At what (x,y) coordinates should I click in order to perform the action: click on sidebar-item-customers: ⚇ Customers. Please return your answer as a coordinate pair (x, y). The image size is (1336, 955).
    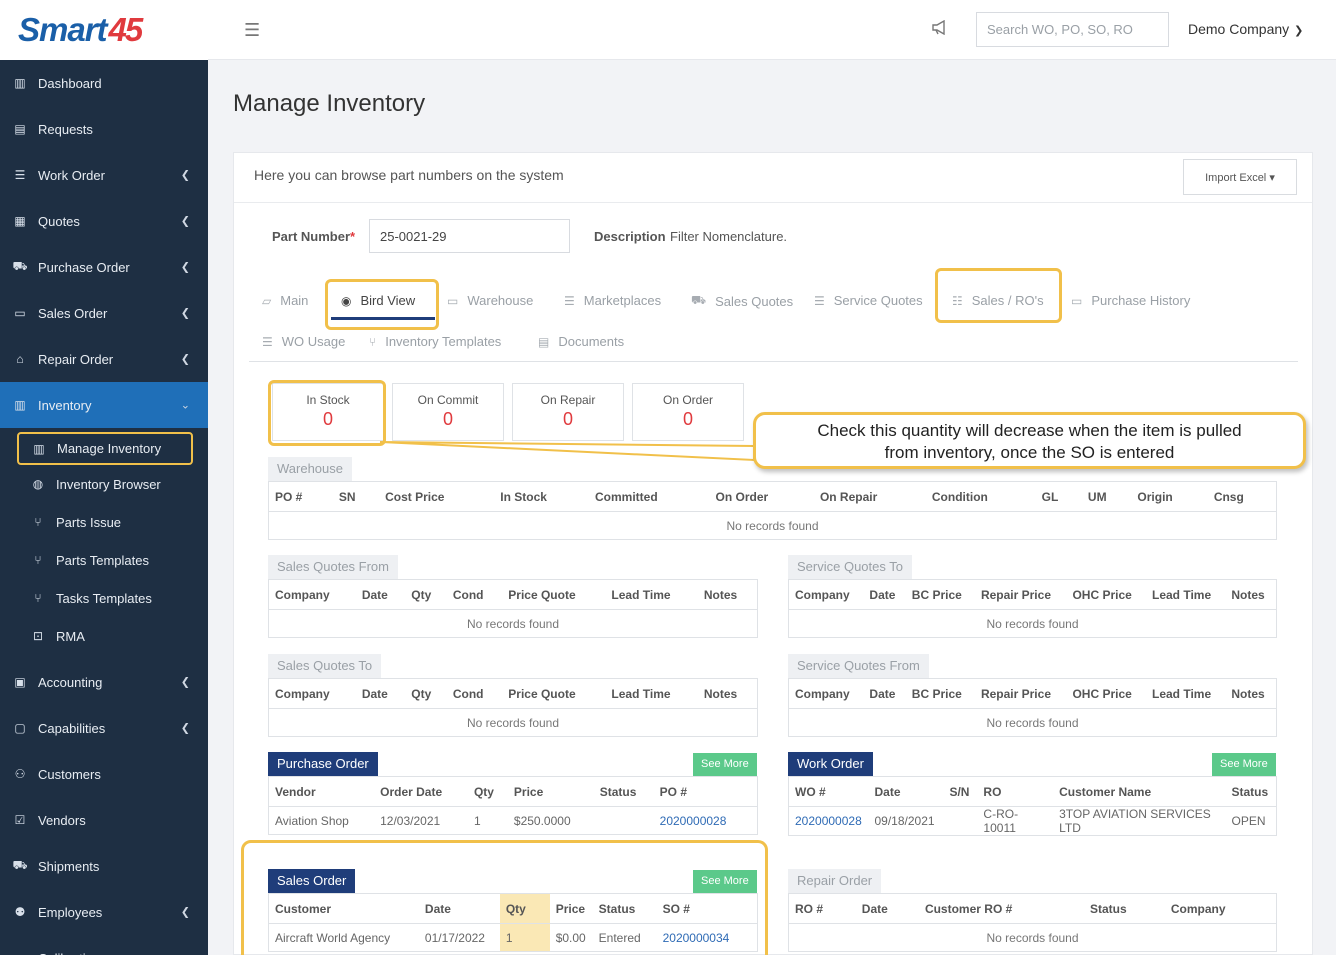
    Looking at the image, I should click on (104, 774).